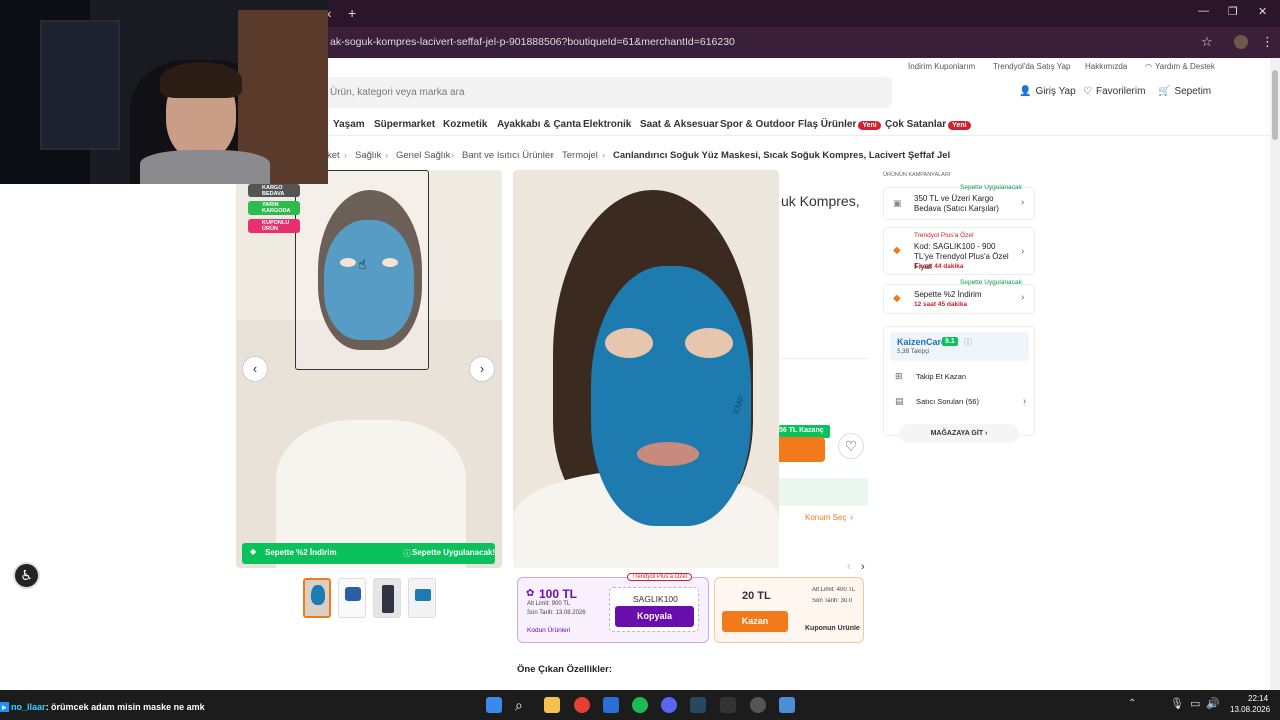 The width and height of the screenshot is (1280, 720). Describe the element at coordinates (897, 203) in the screenshot. I see `box-icon: ▣` at that location.